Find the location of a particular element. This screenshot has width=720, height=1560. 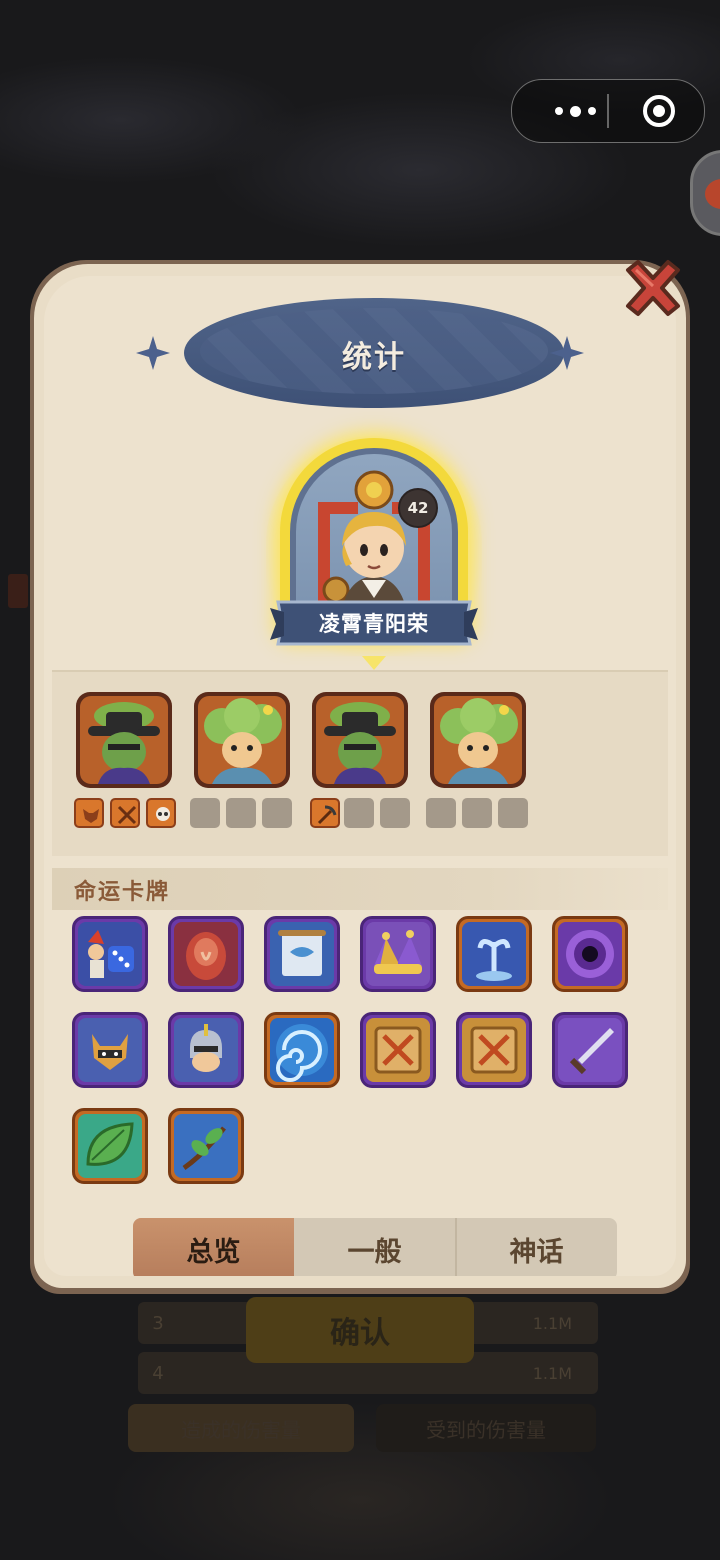

more-dots-icon is located at coordinates (575, 111).